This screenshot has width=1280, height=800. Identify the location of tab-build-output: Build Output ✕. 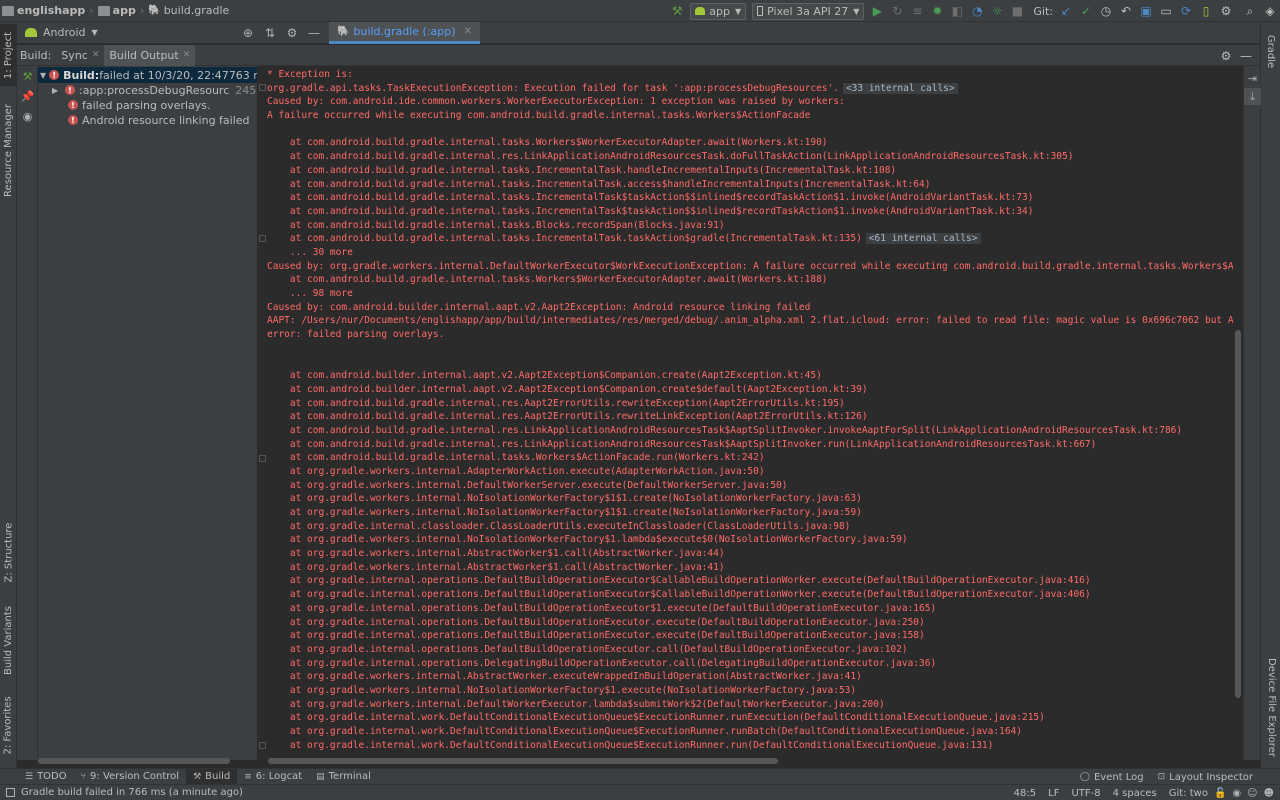
(150, 55).